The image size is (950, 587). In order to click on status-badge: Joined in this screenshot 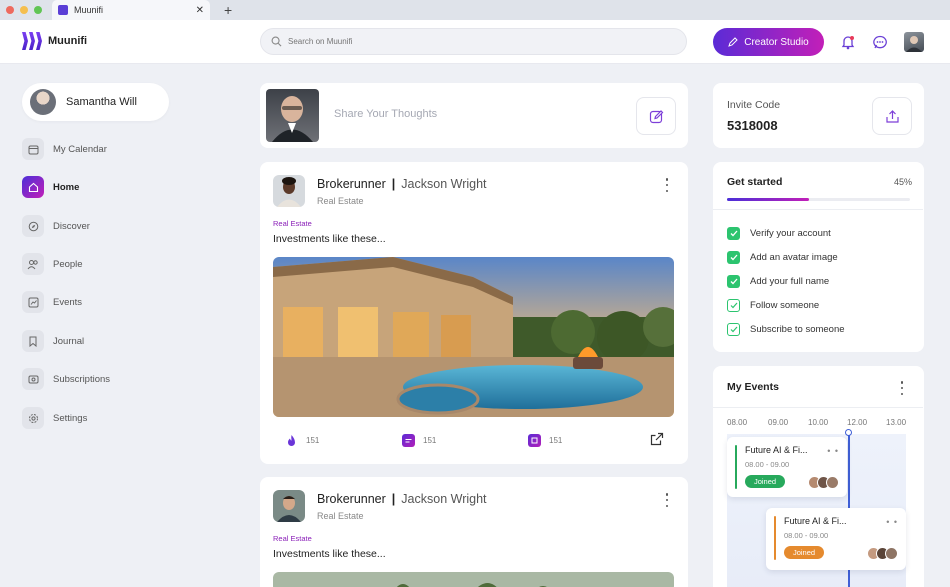, I will do `click(804, 552)`.